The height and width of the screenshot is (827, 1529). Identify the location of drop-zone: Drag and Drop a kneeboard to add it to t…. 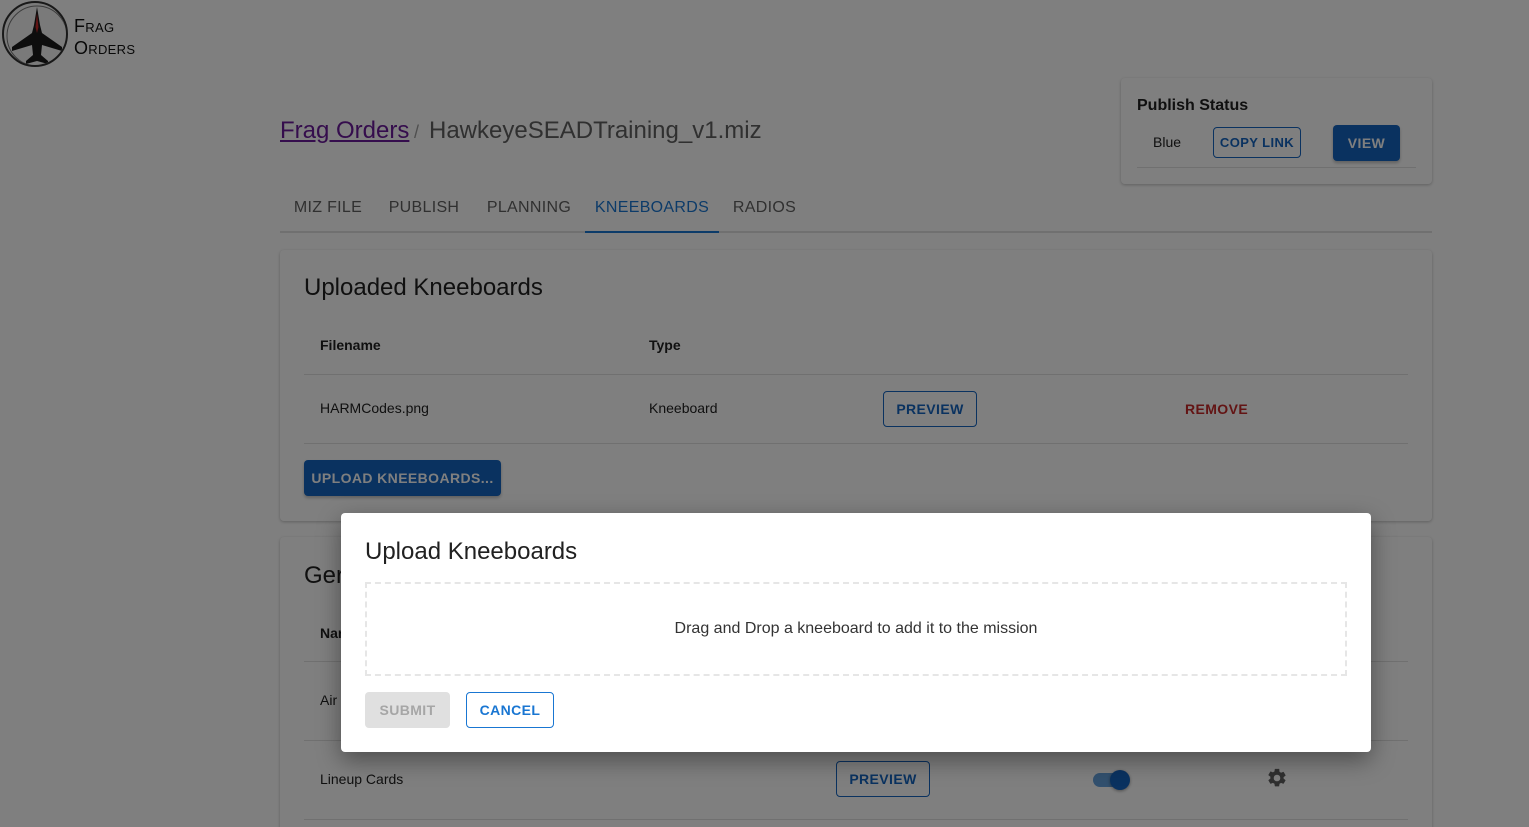
(856, 629).